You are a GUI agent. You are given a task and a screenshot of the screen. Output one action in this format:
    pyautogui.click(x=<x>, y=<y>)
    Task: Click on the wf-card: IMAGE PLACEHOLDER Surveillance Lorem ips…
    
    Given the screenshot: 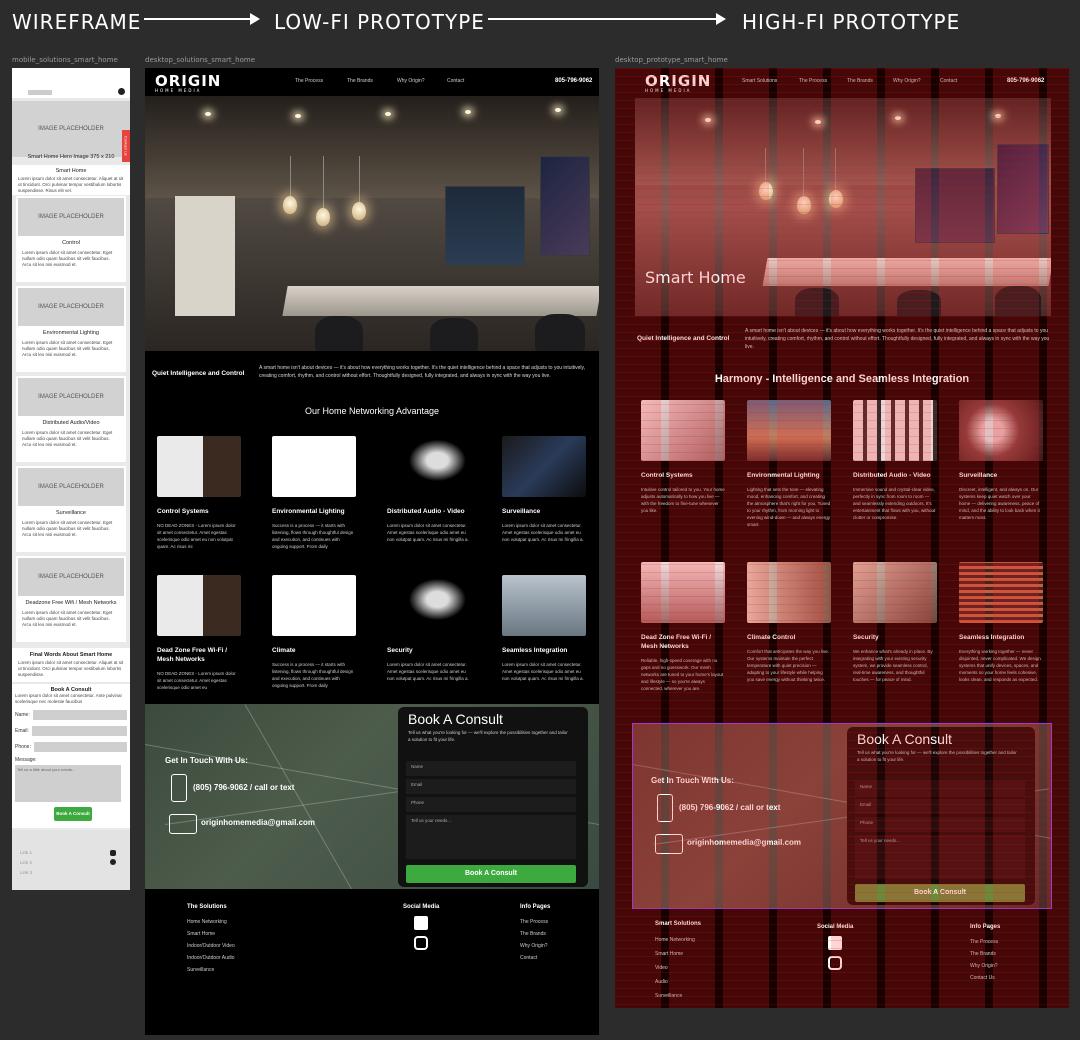 What is the action you would take?
    pyautogui.click(x=71, y=509)
    